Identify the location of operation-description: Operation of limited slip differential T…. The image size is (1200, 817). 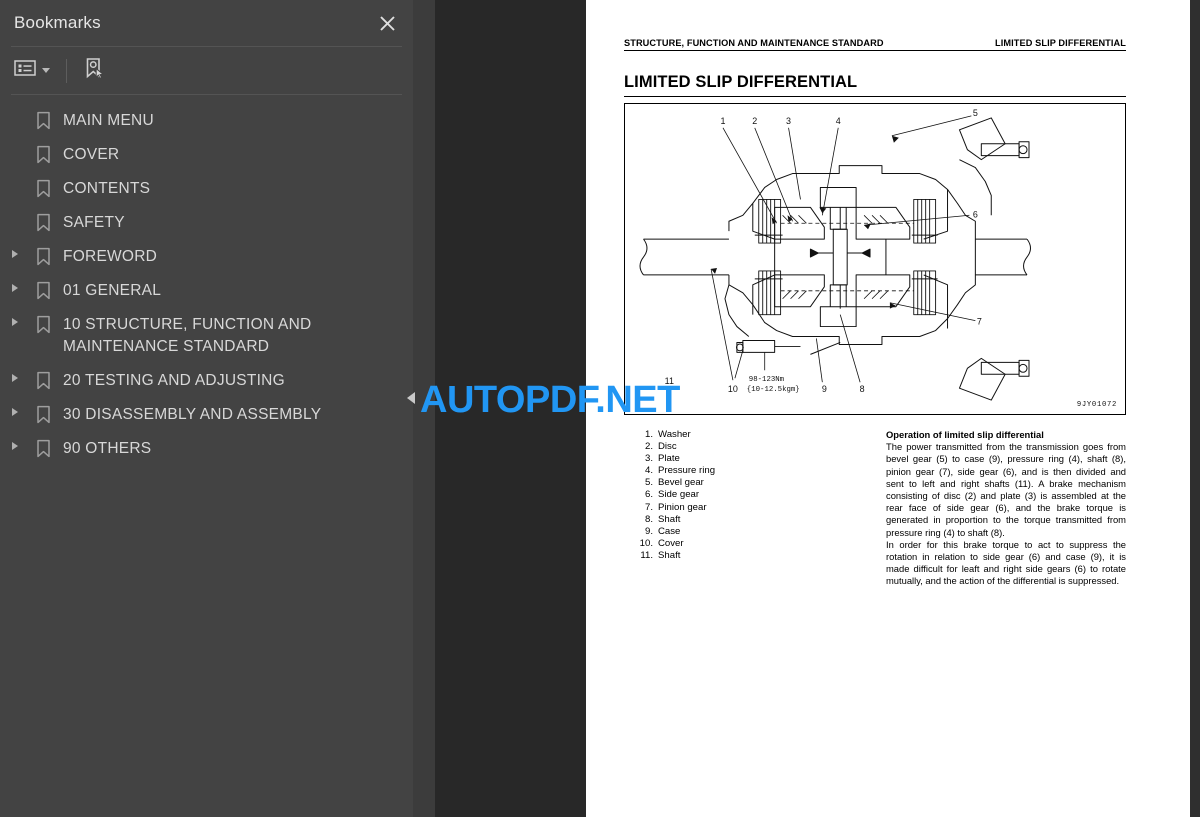
(1006, 508).